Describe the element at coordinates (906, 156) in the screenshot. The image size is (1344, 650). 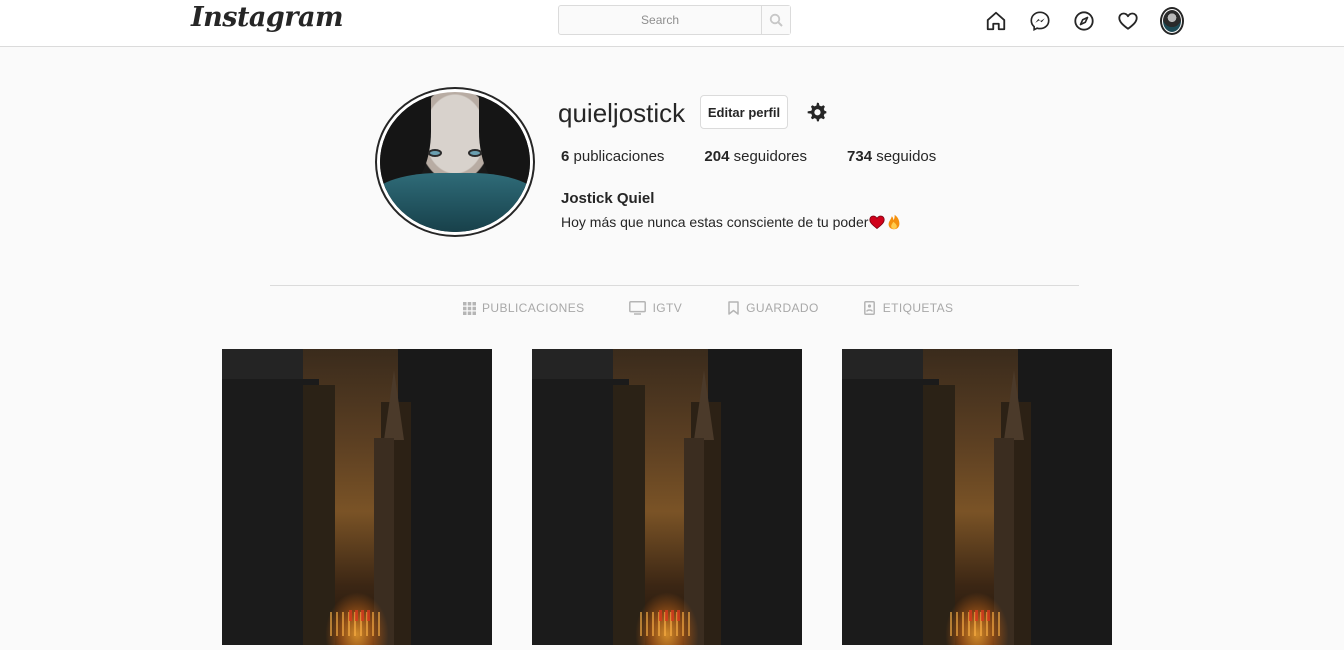
I see `following-label: seguidos` at that location.